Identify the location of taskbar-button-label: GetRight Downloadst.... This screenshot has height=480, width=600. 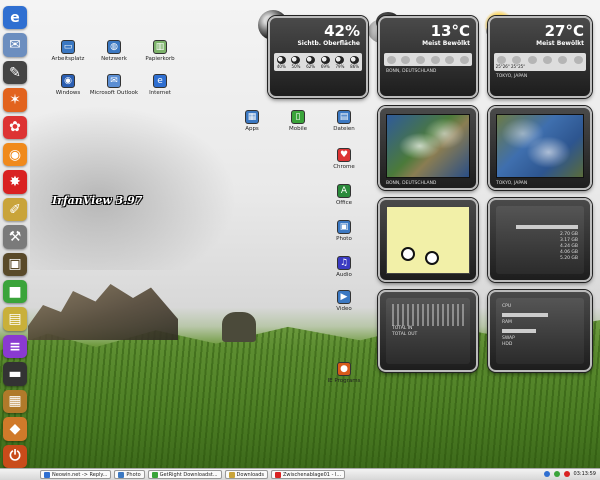
(188, 474).